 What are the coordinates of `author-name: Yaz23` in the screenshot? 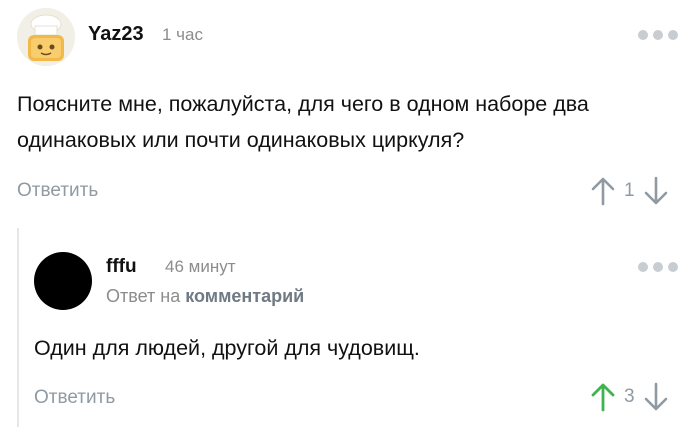 It's located at (116, 34).